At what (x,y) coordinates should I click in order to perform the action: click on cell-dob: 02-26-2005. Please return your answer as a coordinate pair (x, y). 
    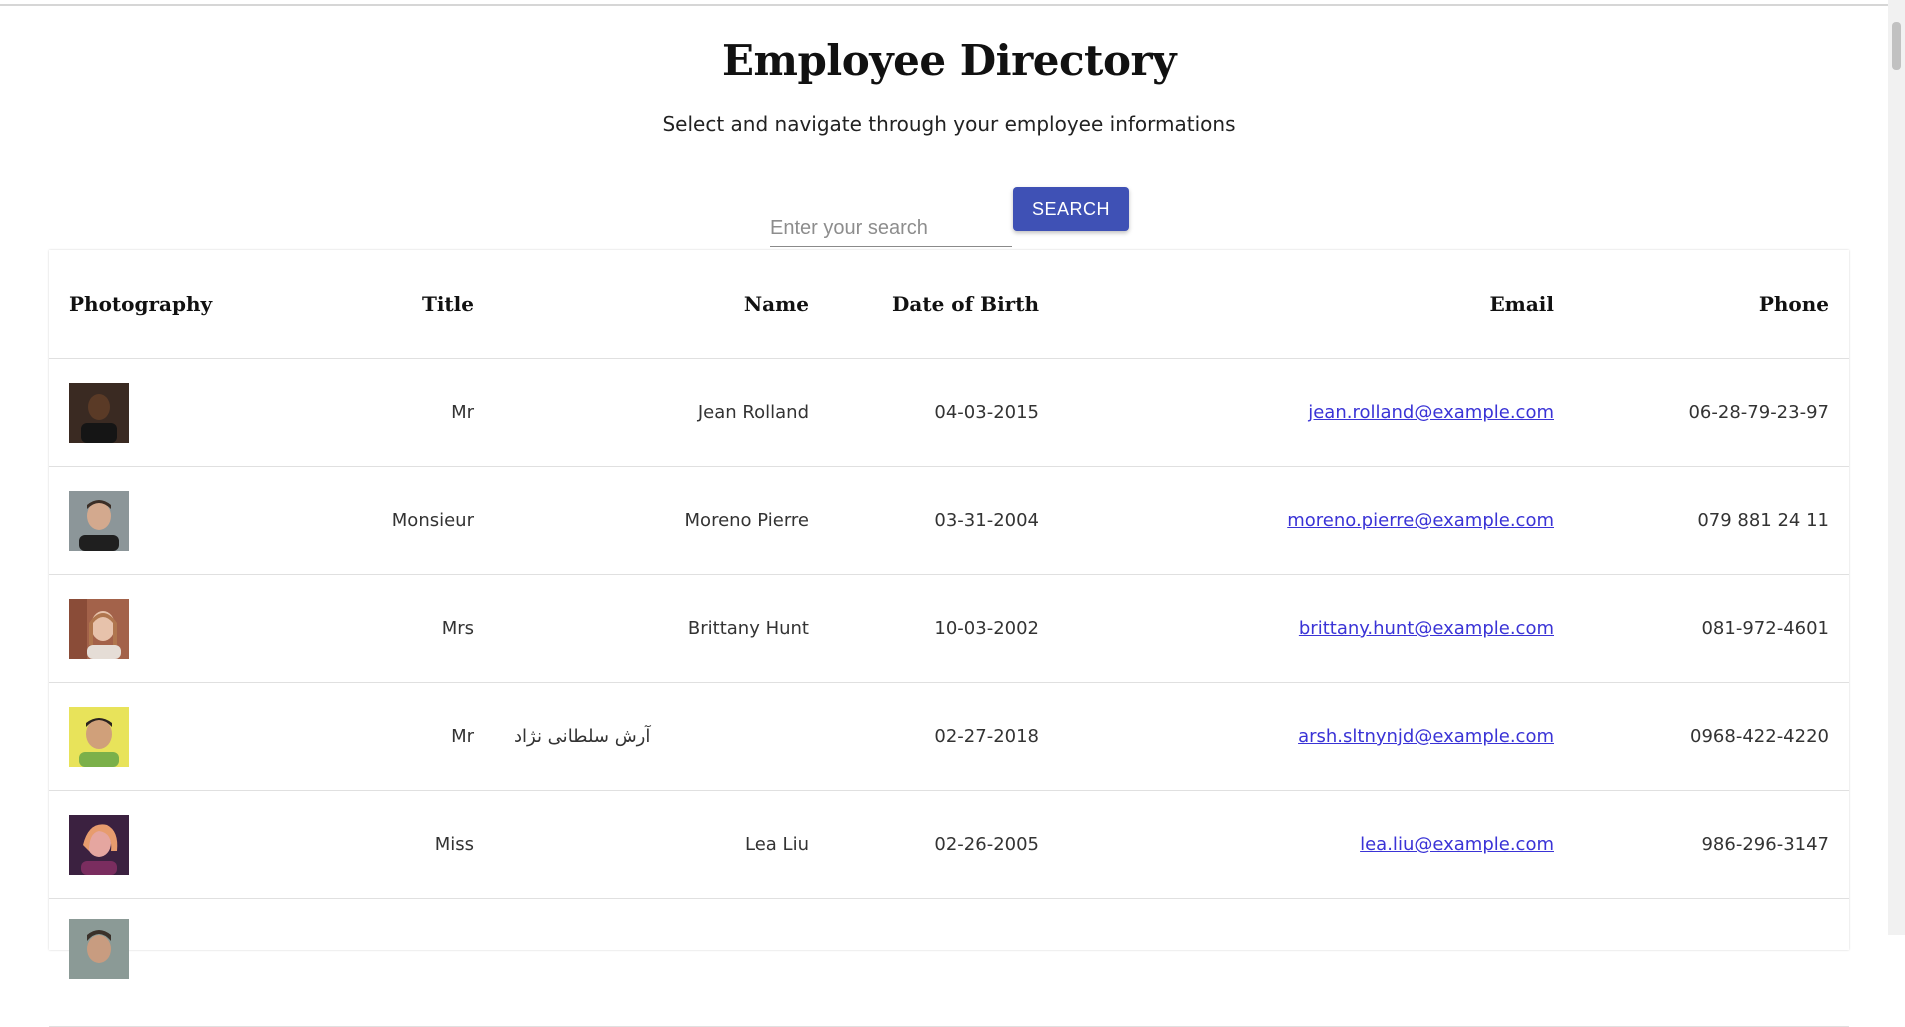
    Looking at the image, I should click on (944, 844).